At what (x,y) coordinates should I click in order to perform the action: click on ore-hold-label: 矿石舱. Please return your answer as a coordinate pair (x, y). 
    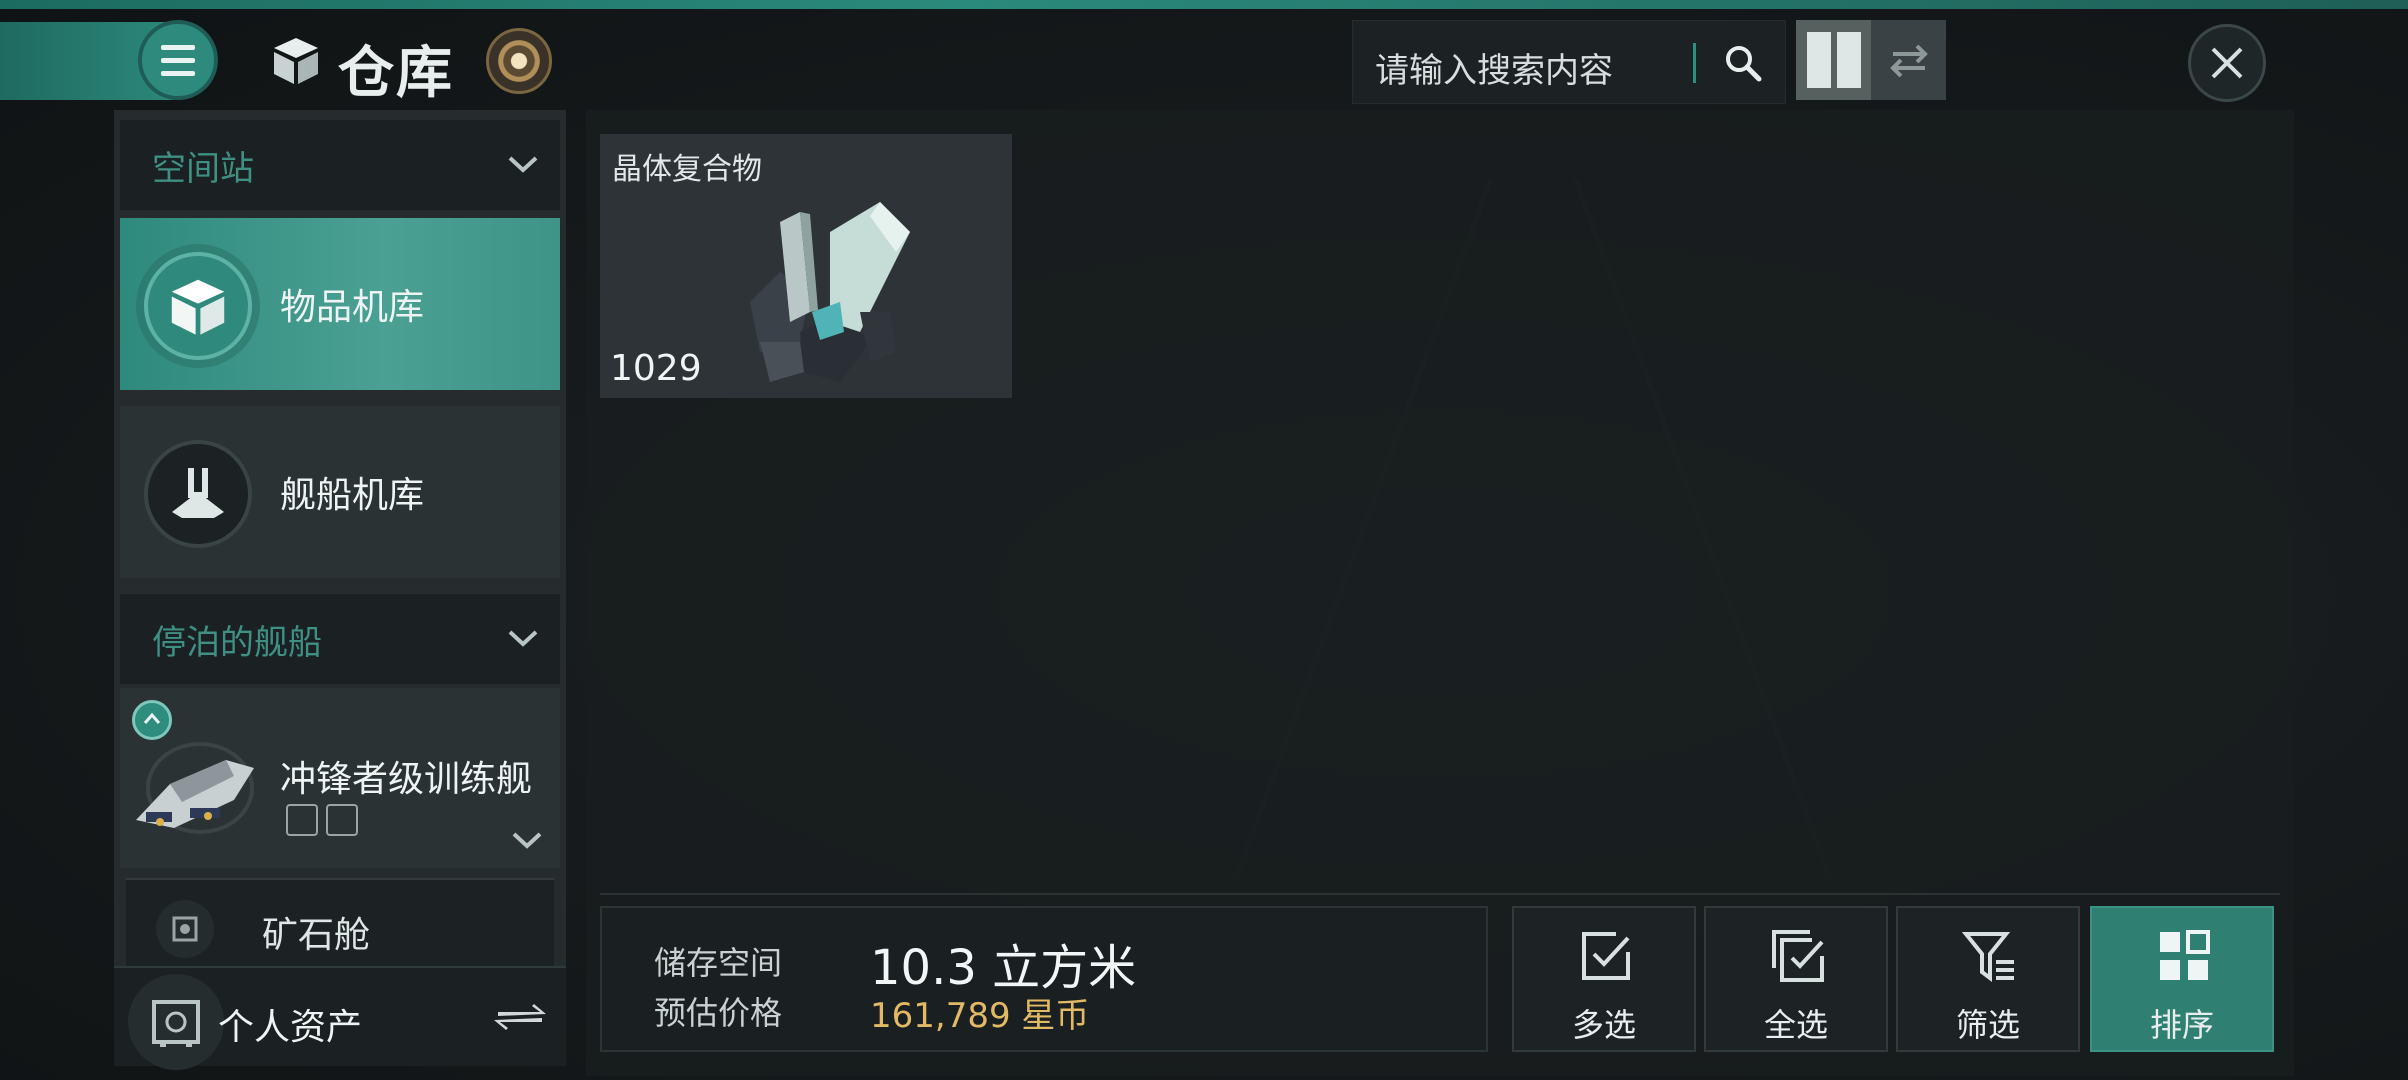
    Looking at the image, I should click on (316, 935).